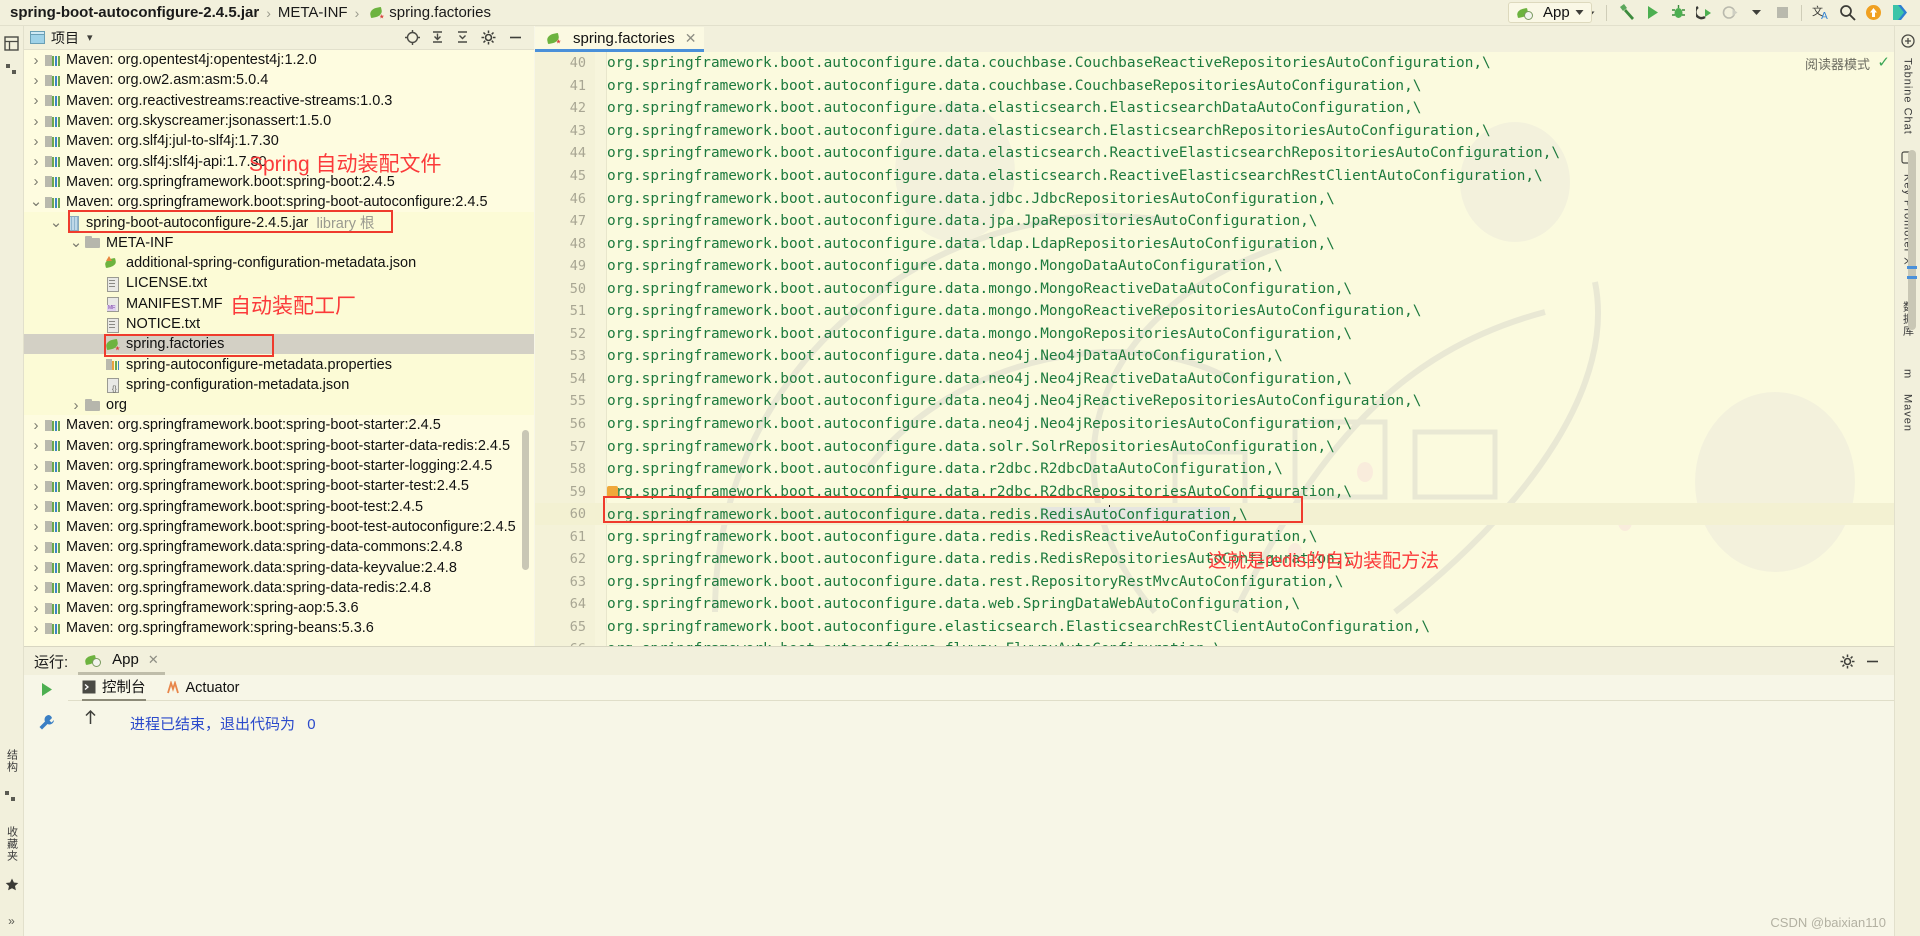  What do you see at coordinates (564, 492) in the screenshot?
I see `line-number: 59` at bounding box center [564, 492].